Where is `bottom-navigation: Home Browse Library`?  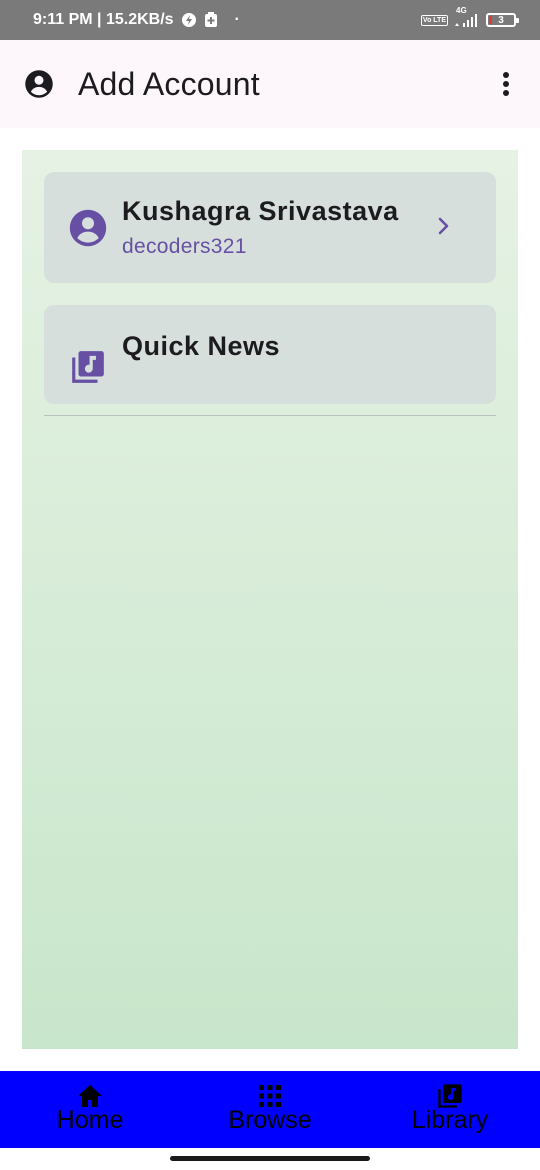
bottom-navigation: Home Browse Library is located at coordinates (270, 1109).